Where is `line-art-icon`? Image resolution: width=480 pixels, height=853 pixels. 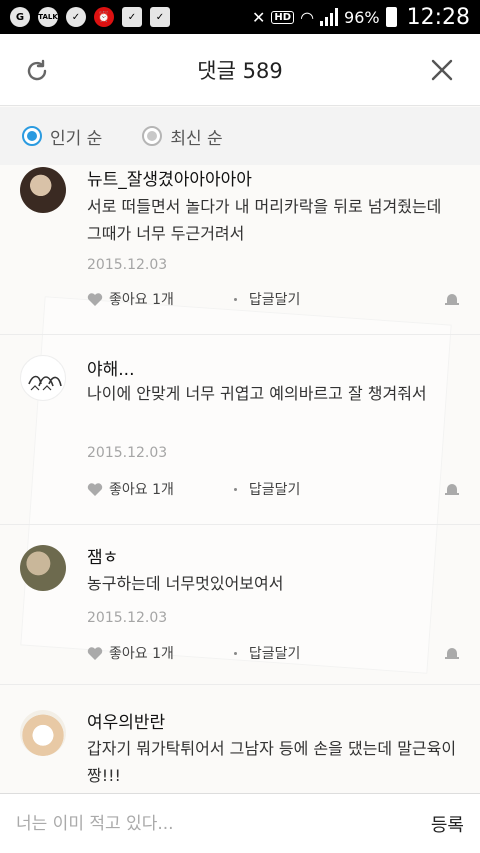 line-art-icon is located at coordinates (45, 383).